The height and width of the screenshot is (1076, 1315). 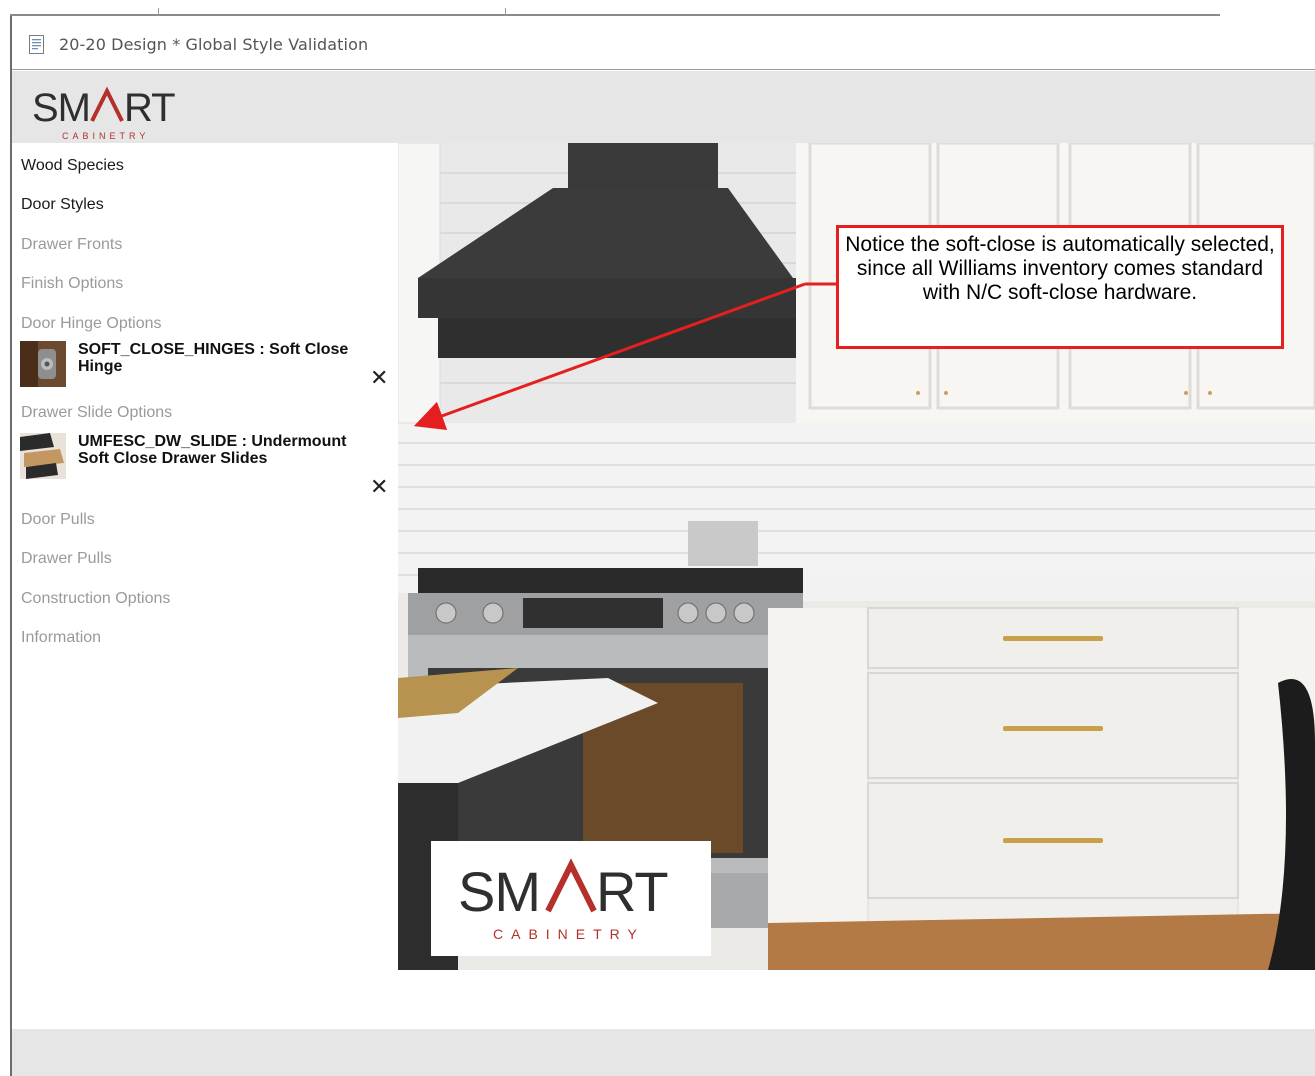 What do you see at coordinates (58, 520) in the screenshot?
I see `sidebar-item-door-pulls: Door Pulls` at bounding box center [58, 520].